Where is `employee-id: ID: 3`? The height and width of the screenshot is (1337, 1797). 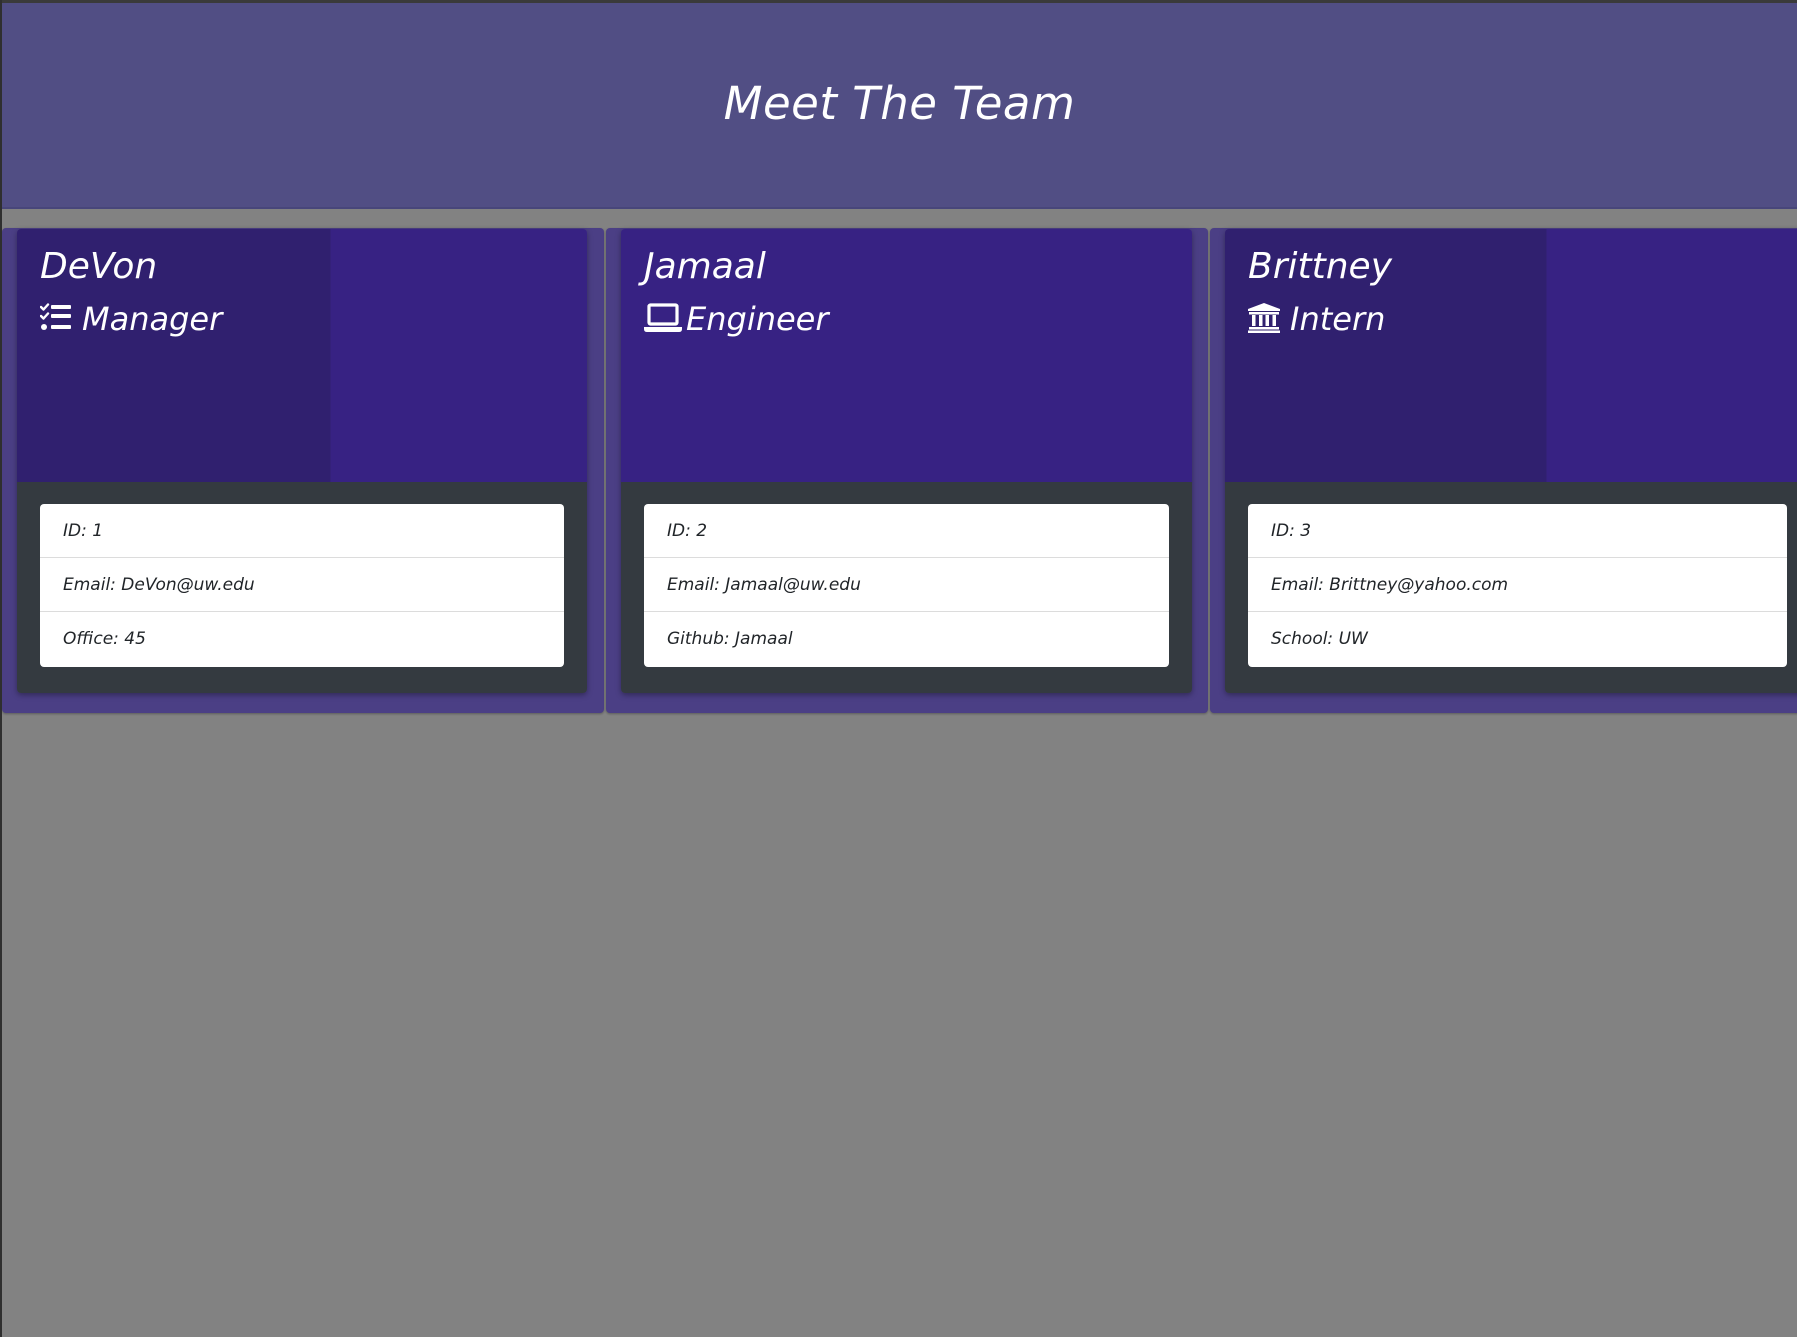 employee-id: ID: 3 is located at coordinates (1517, 531).